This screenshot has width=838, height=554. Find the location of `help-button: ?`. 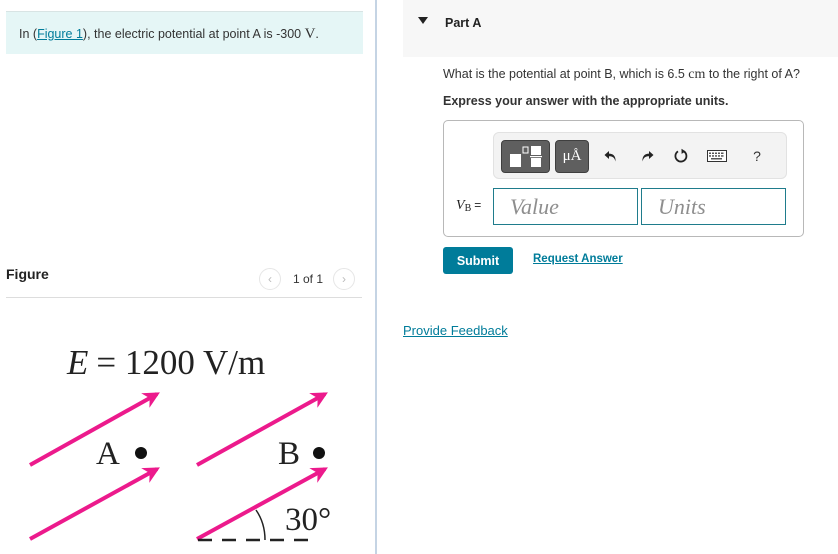

help-button: ? is located at coordinates (757, 156).